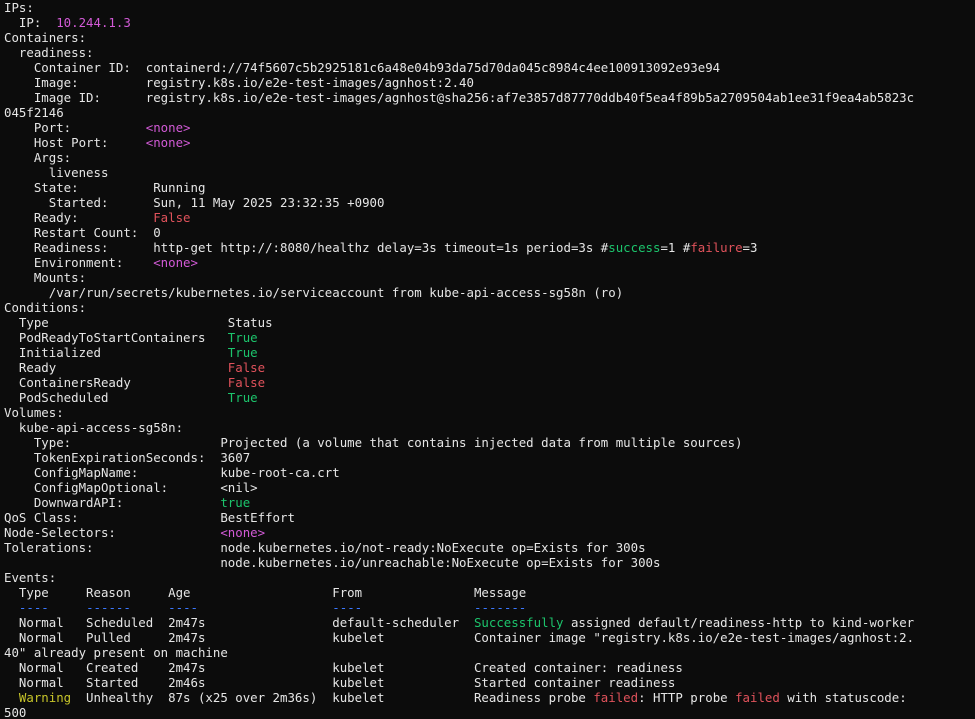 Image resolution: width=975 pixels, height=719 pixels. Describe the element at coordinates (172, 472) in the screenshot. I see `terminal-text: ConfigMapName: kube-root-ca.crt` at that location.